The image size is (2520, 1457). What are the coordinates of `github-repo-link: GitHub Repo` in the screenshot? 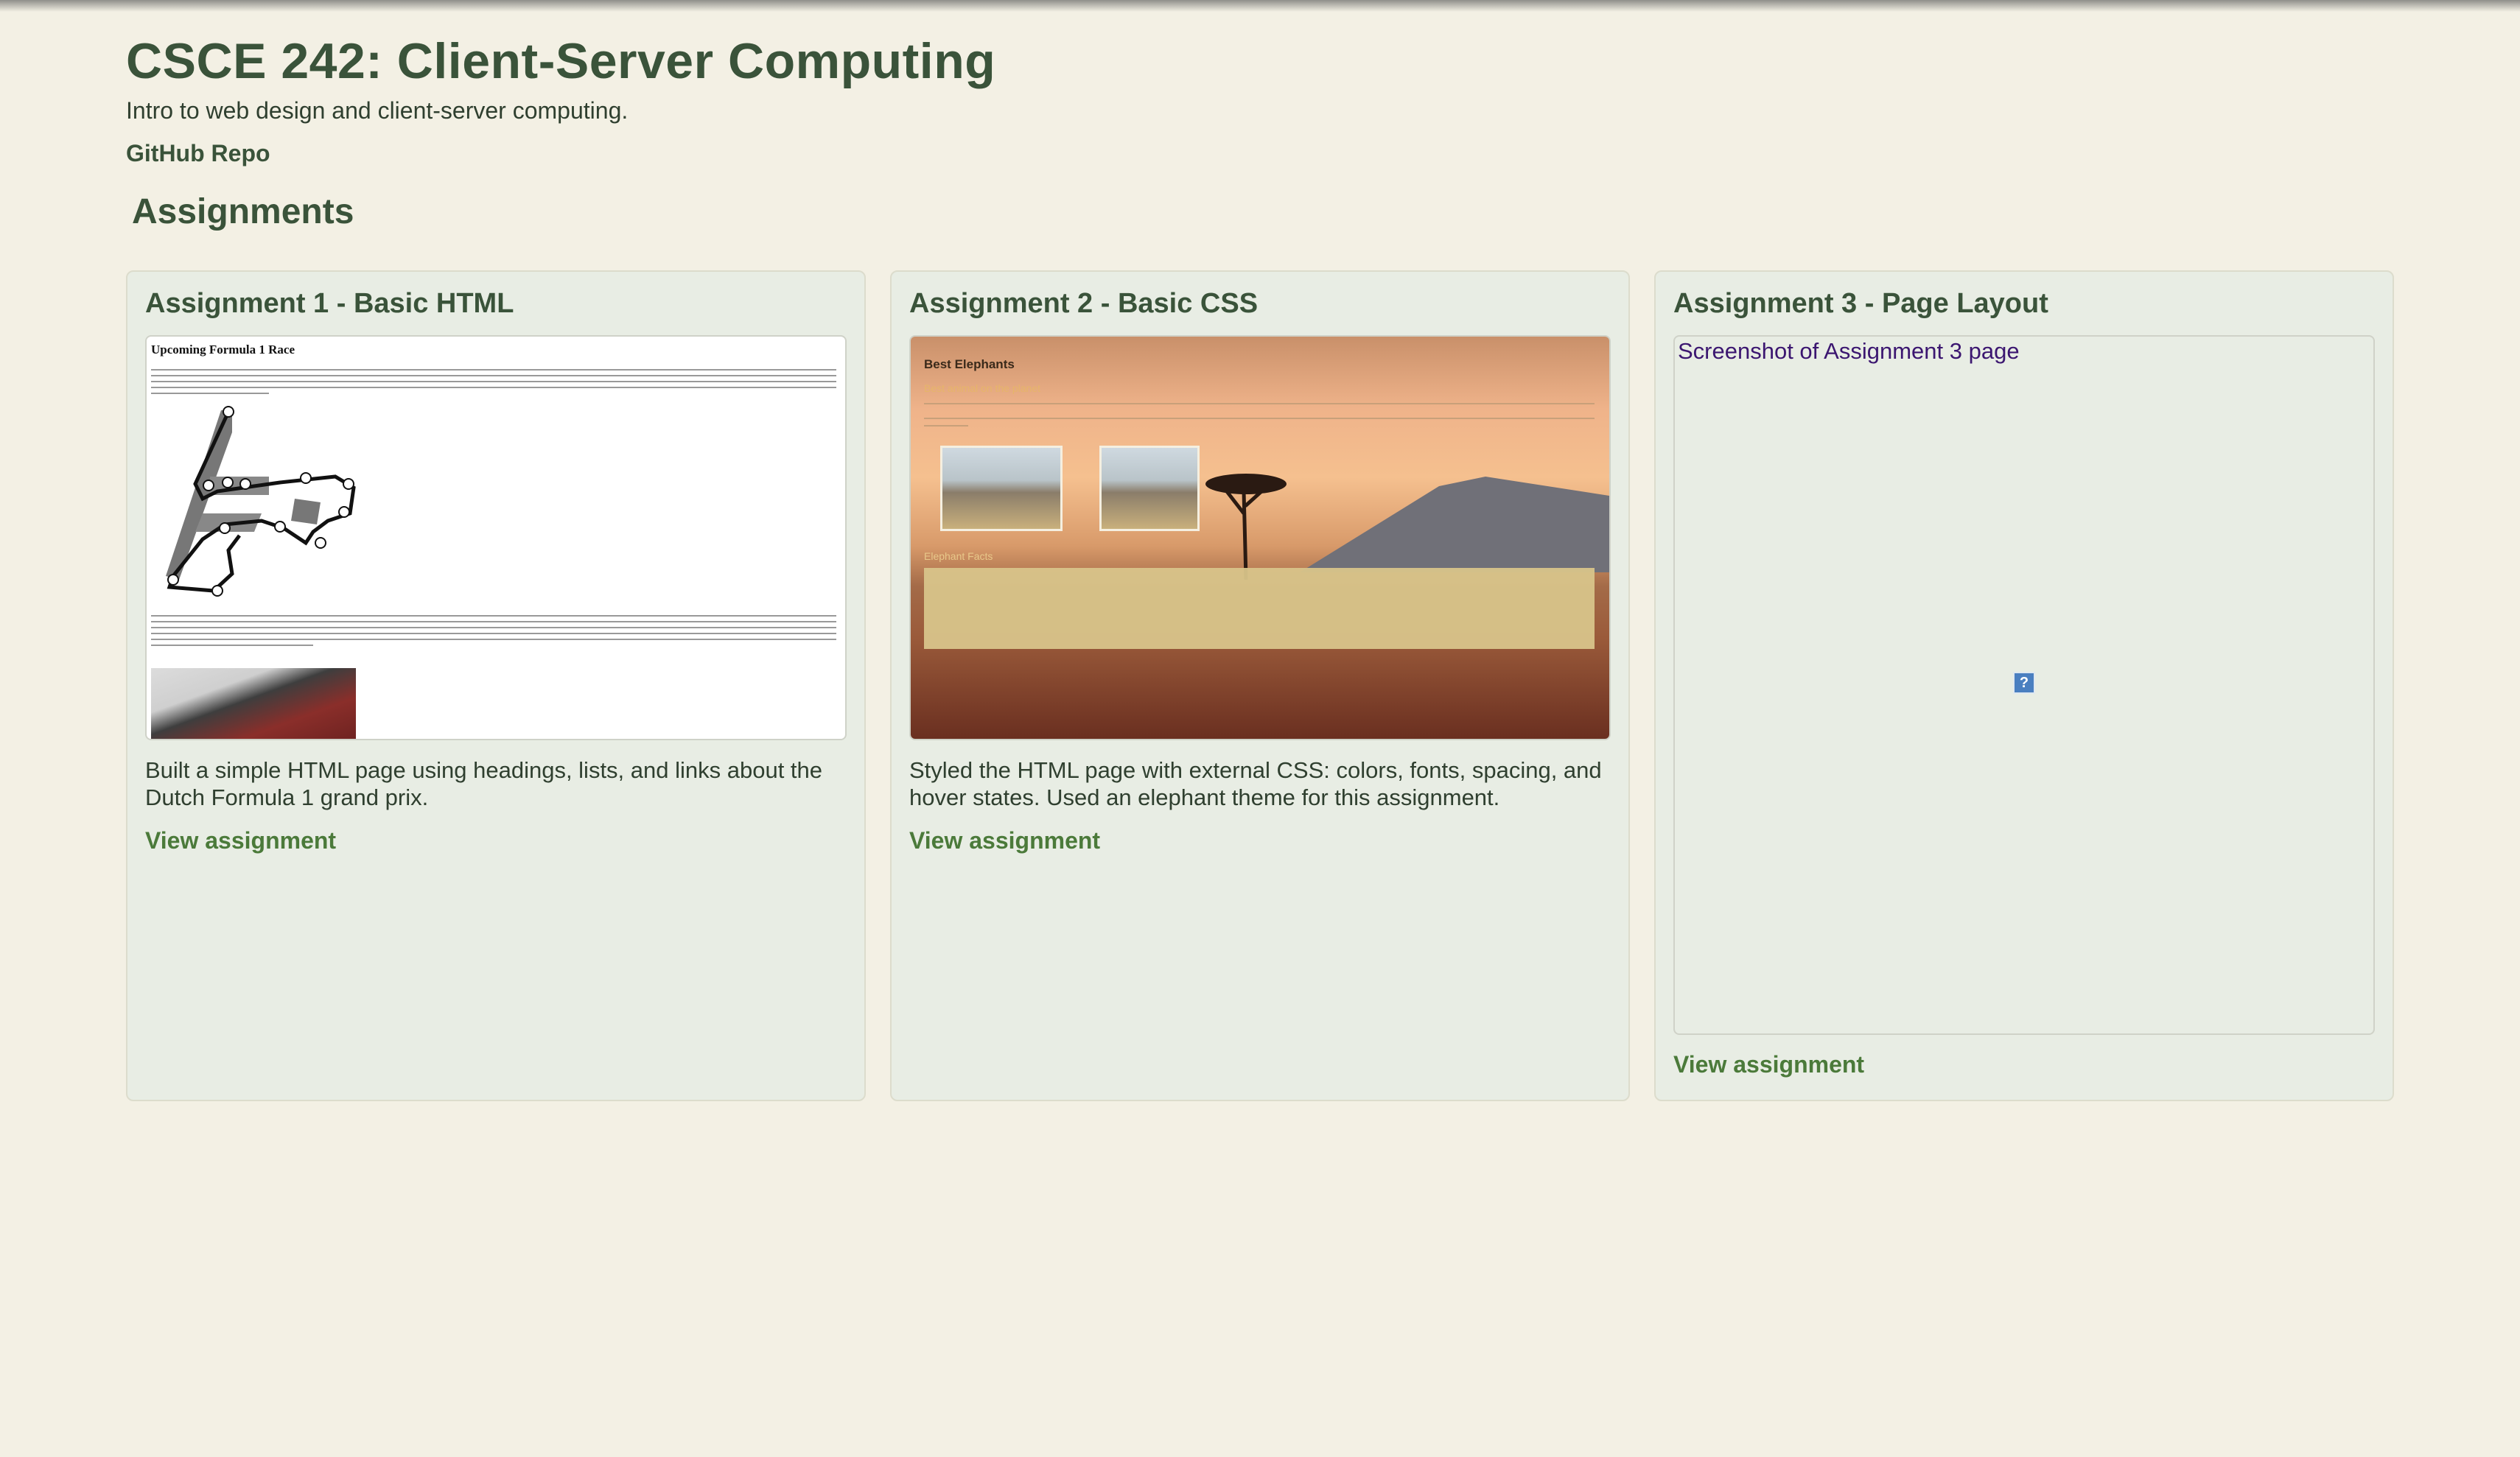 It's located at (198, 153).